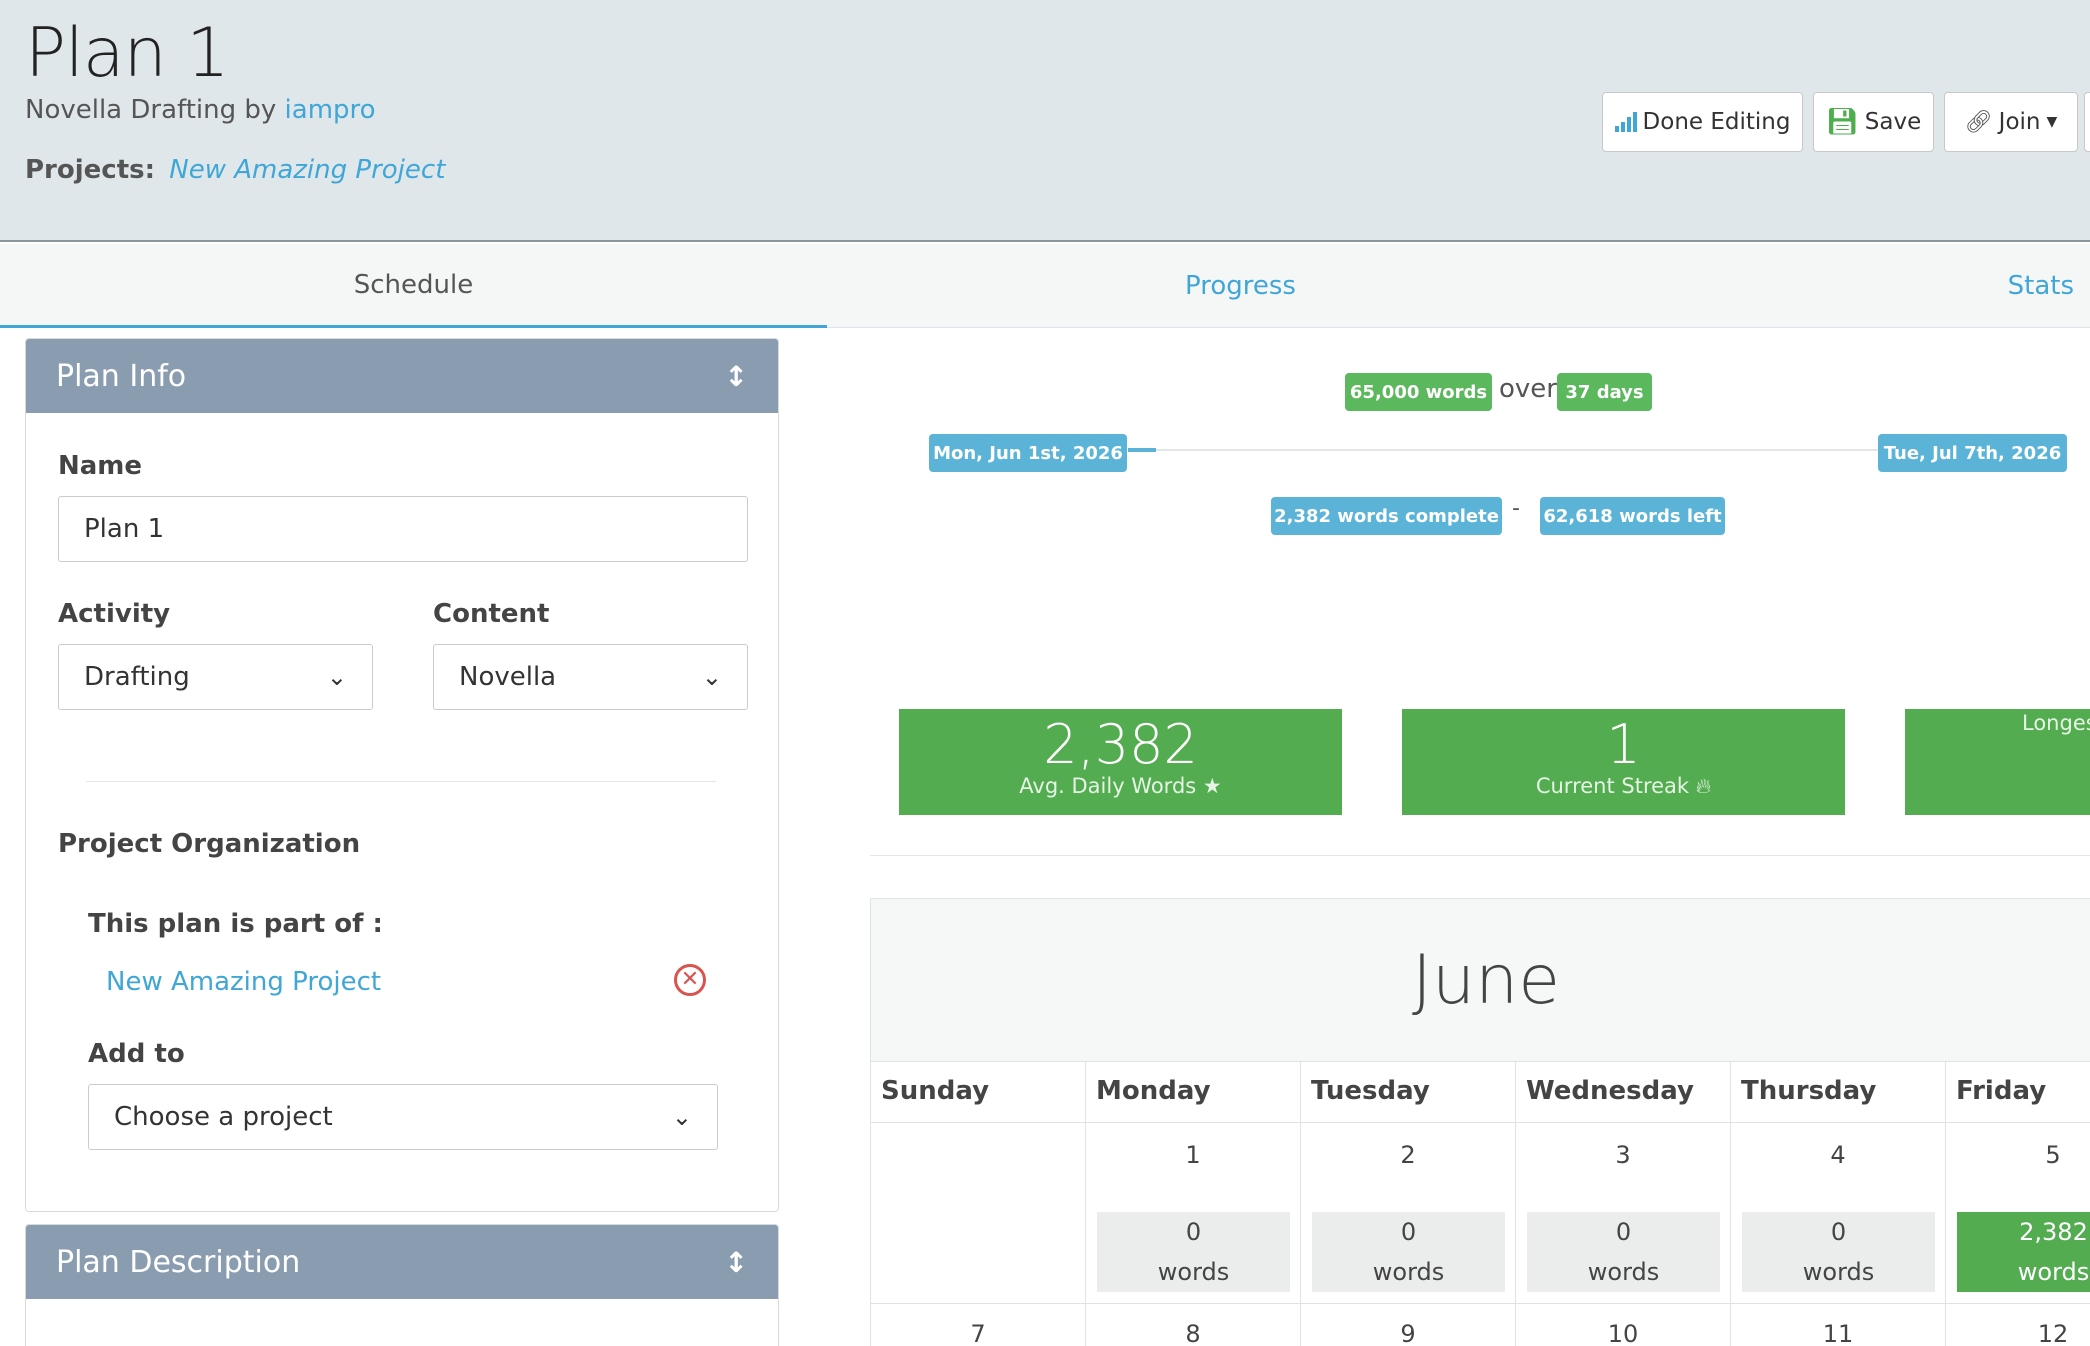  I want to click on projects-line: Projects: New Amazing Project, so click(235, 170).